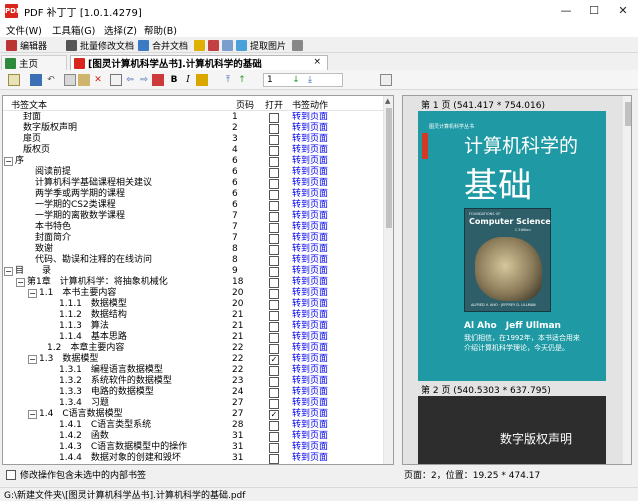 The width and height of the screenshot is (638, 501). What do you see at coordinates (14, 80) in the screenshot?
I see `open-file-icon` at bounding box center [14, 80].